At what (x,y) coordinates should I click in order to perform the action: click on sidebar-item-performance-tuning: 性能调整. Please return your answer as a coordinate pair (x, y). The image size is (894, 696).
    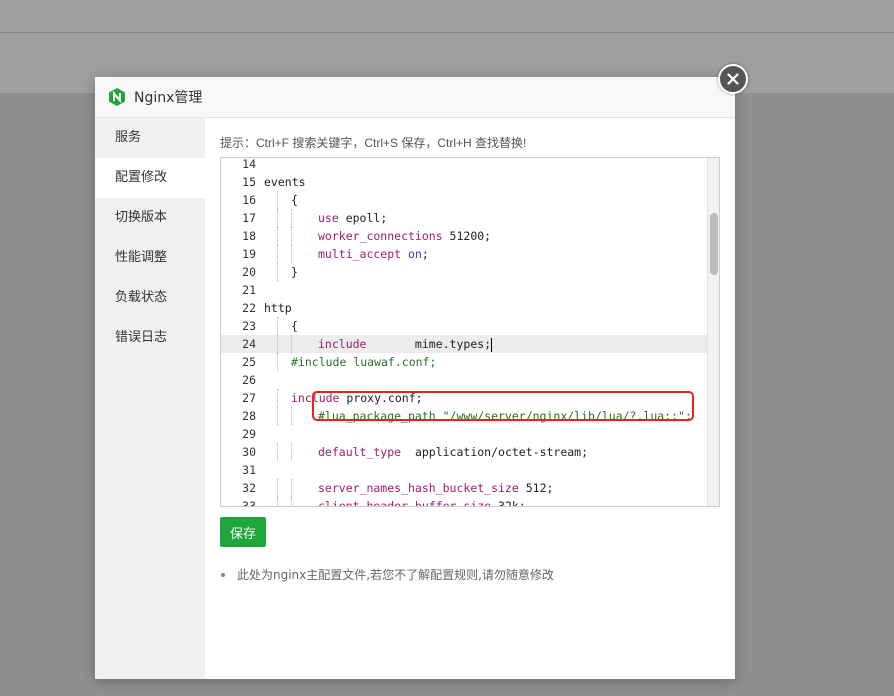
    Looking at the image, I should click on (150, 258).